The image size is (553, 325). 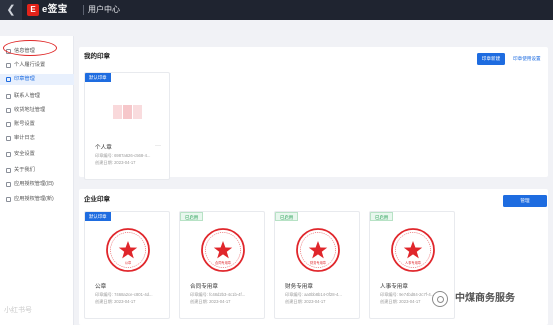 I want to click on company-seals-title: 企业印章, so click(x=97, y=199).